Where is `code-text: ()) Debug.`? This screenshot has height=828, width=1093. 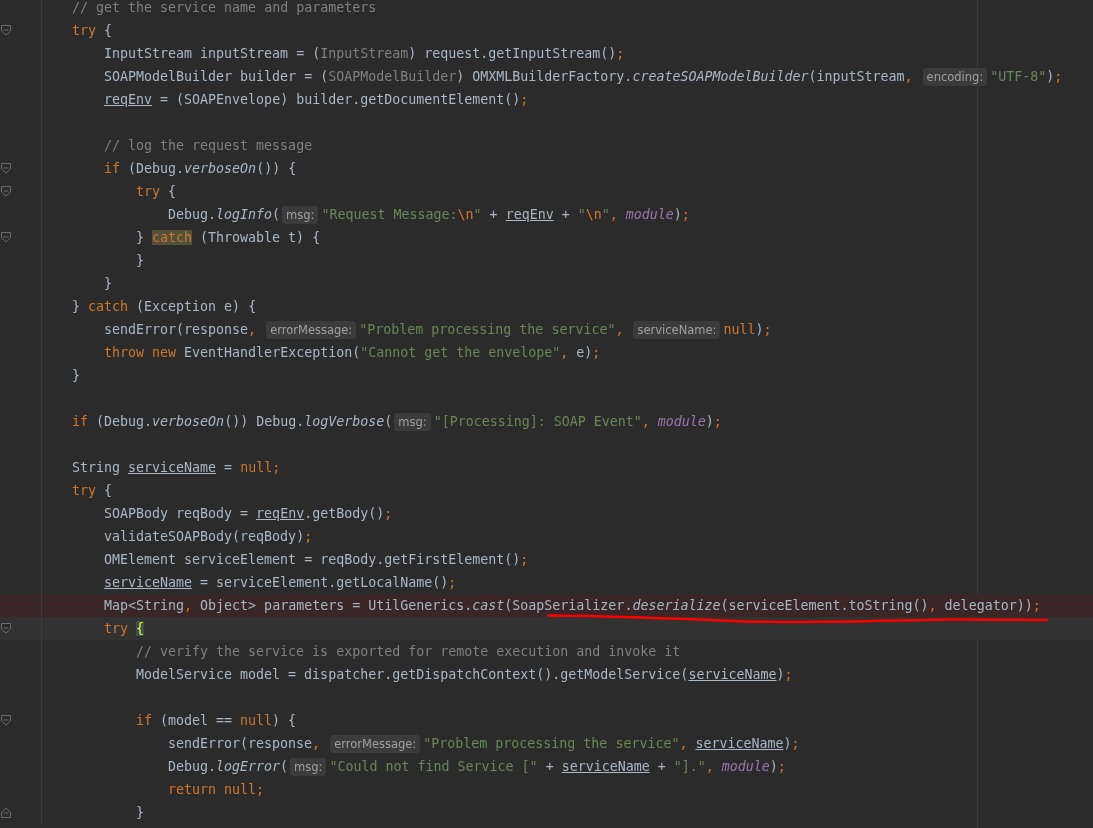 code-text: ()) Debug. is located at coordinates (264, 421).